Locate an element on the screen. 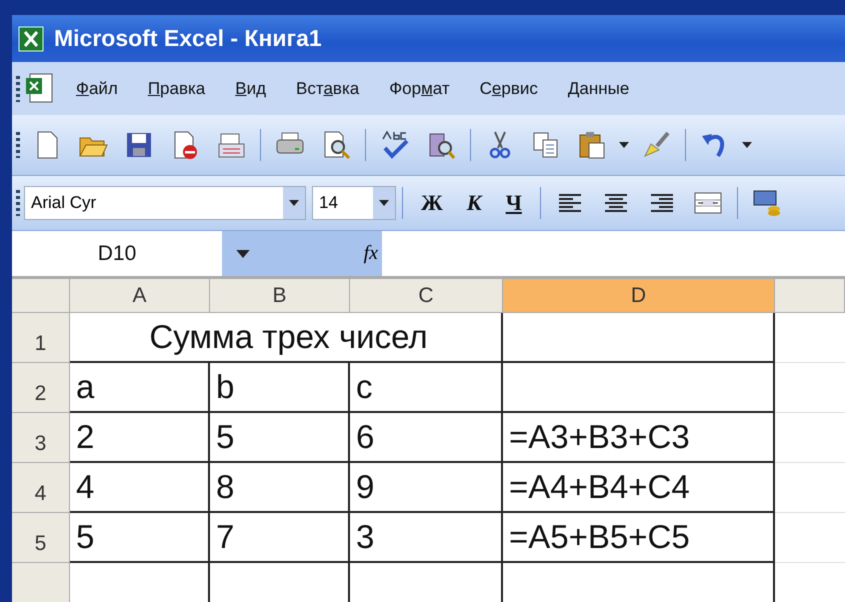 Image resolution: width=845 pixels, height=602 pixels. row-header: 2 is located at coordinates (41, 388).